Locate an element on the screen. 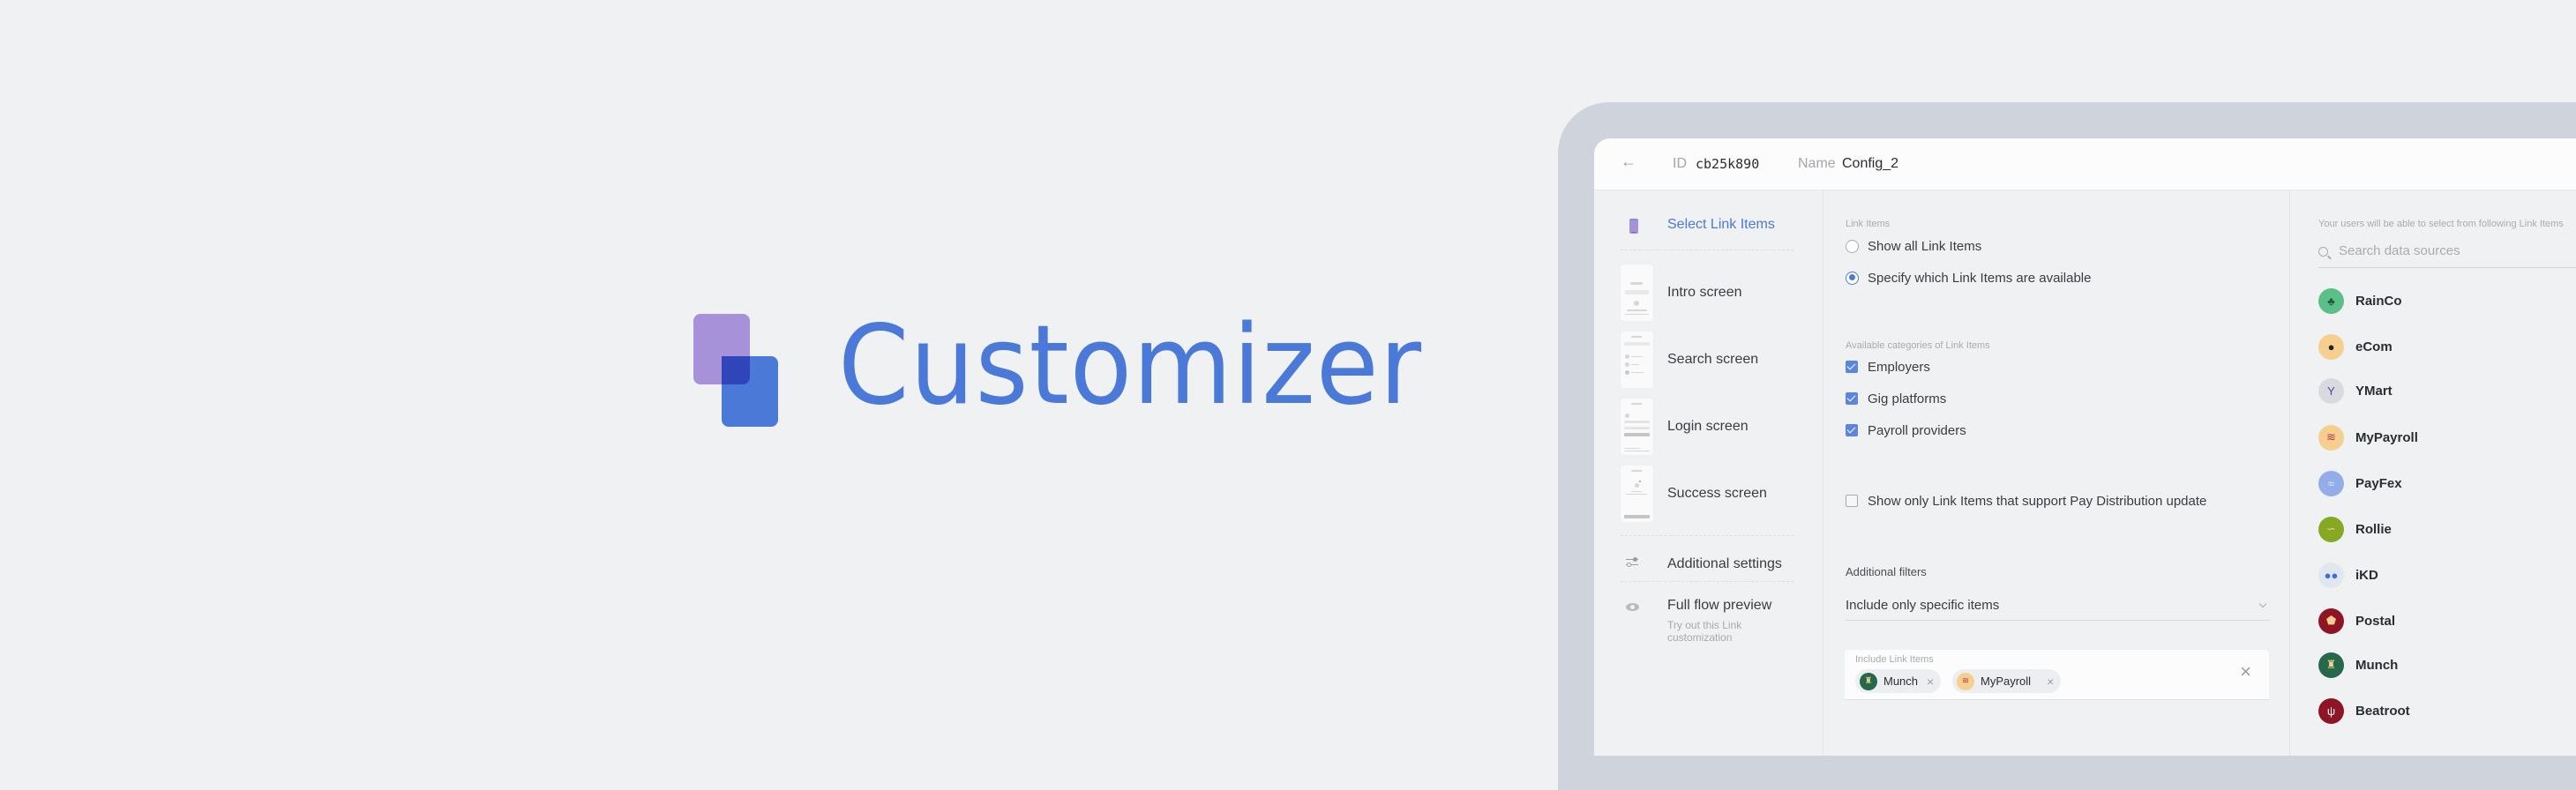  customizer-logo is located at coordinates (736, 371).